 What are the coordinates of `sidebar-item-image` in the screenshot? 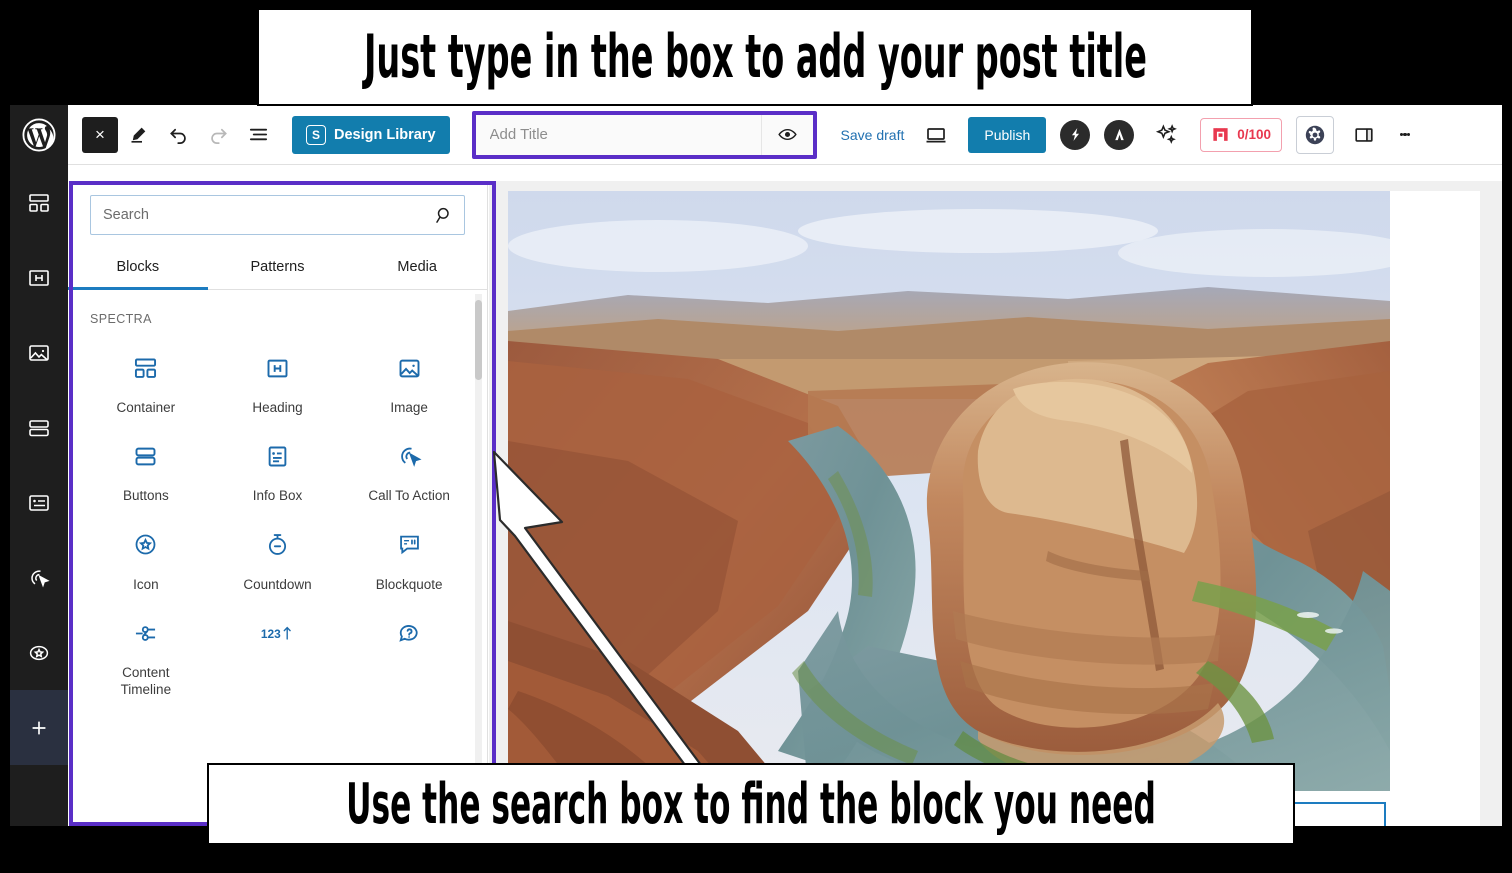 It's located at (39, 352).